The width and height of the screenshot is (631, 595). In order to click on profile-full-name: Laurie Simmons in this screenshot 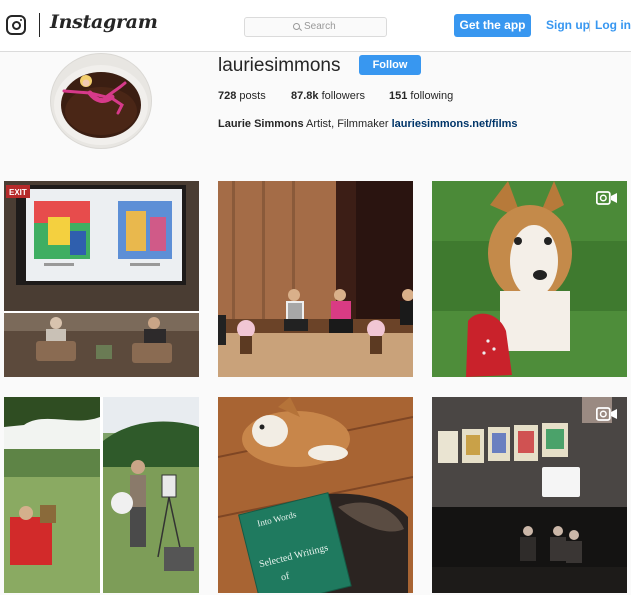, I will do `click(261, 124)`.